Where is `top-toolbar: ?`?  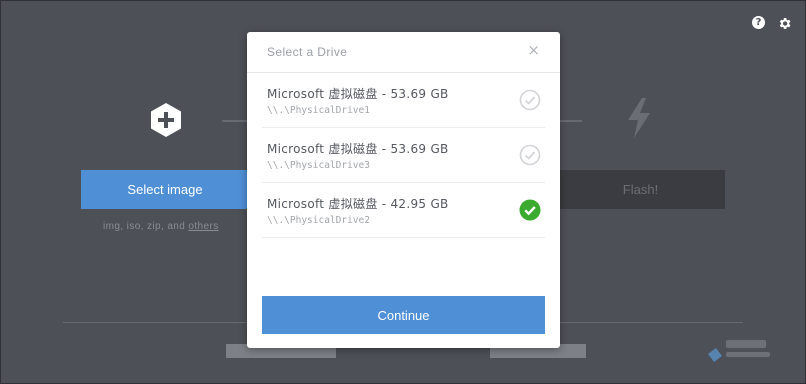 top-toolbar: ? is located at coordinates (772, 23).